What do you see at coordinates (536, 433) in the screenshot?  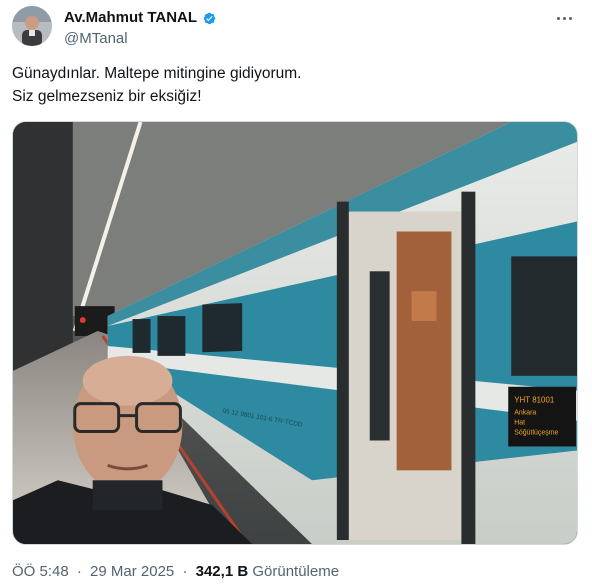 I see `train-route-line3: Söğütlüçeşme` at bounding box center [536, 433].